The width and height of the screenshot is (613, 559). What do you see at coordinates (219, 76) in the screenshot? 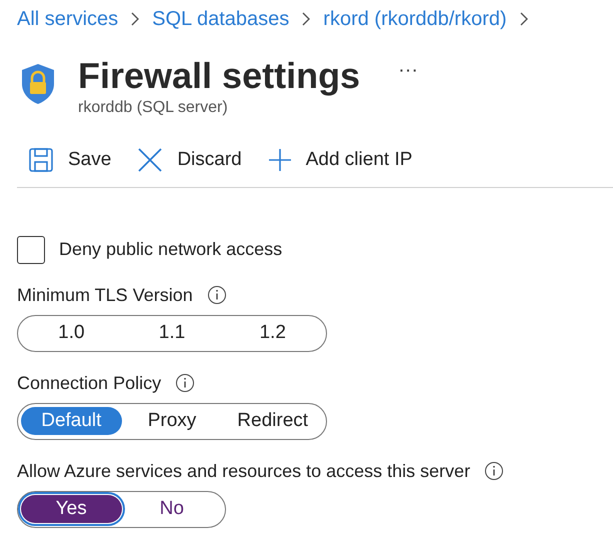
I see `page-title: Firewall settings` at bounding box center [219, 76].